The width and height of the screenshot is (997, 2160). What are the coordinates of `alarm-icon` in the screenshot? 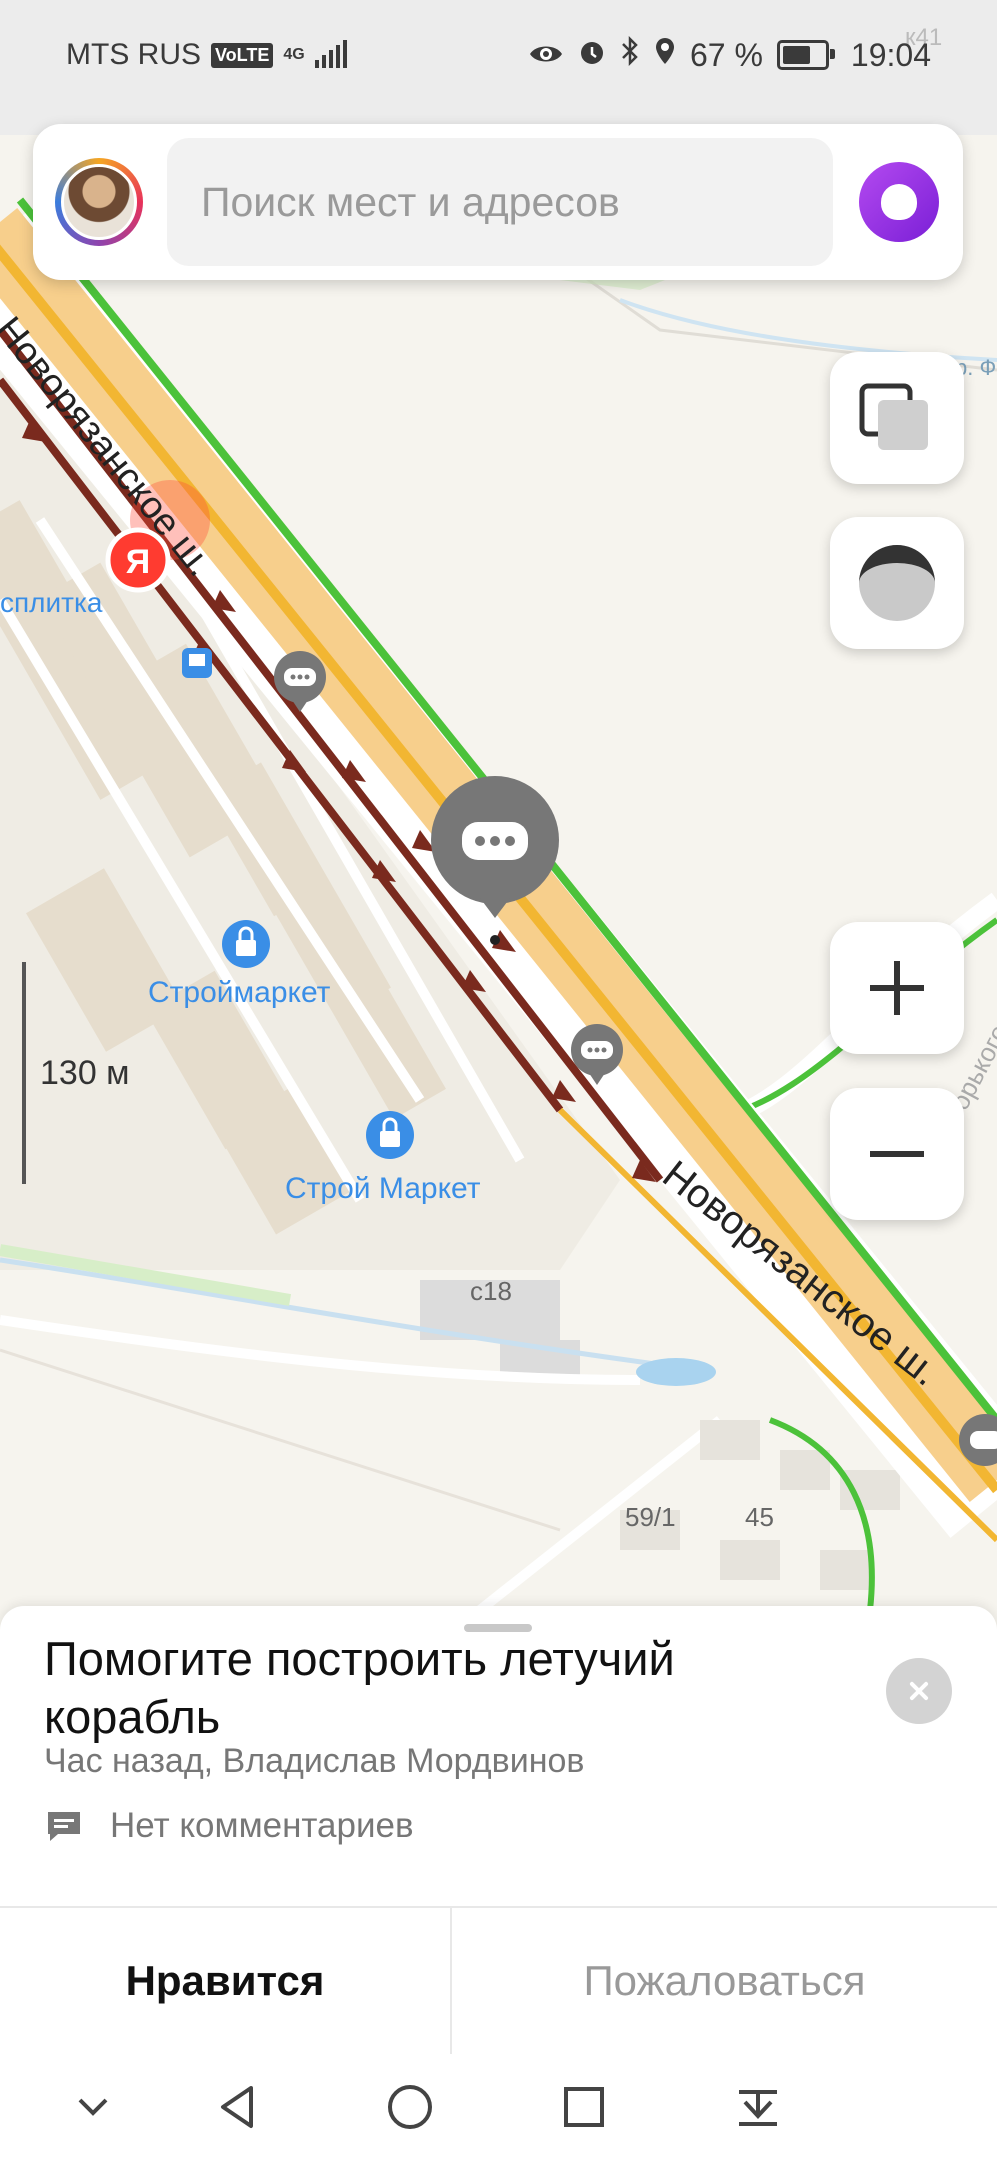 It's located at (592, 55).